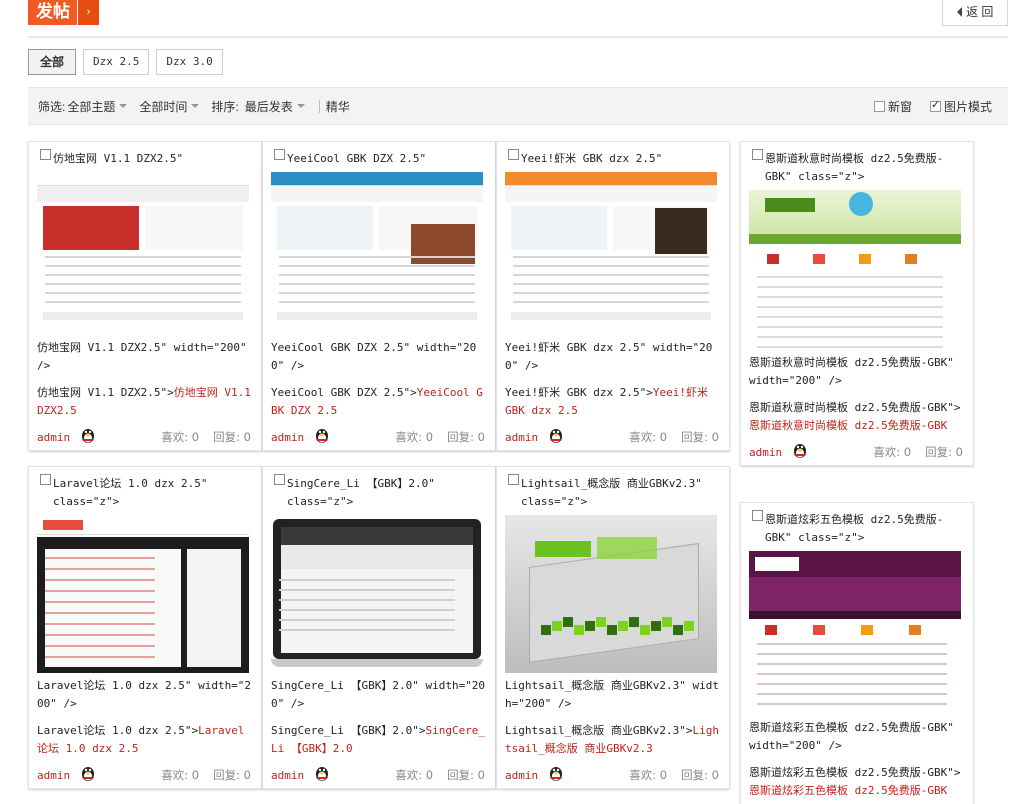  I want to click on thread-image-alt-text: Yeei!虾米 GBK dzx 2.5" class="z">, so click(592, 162).